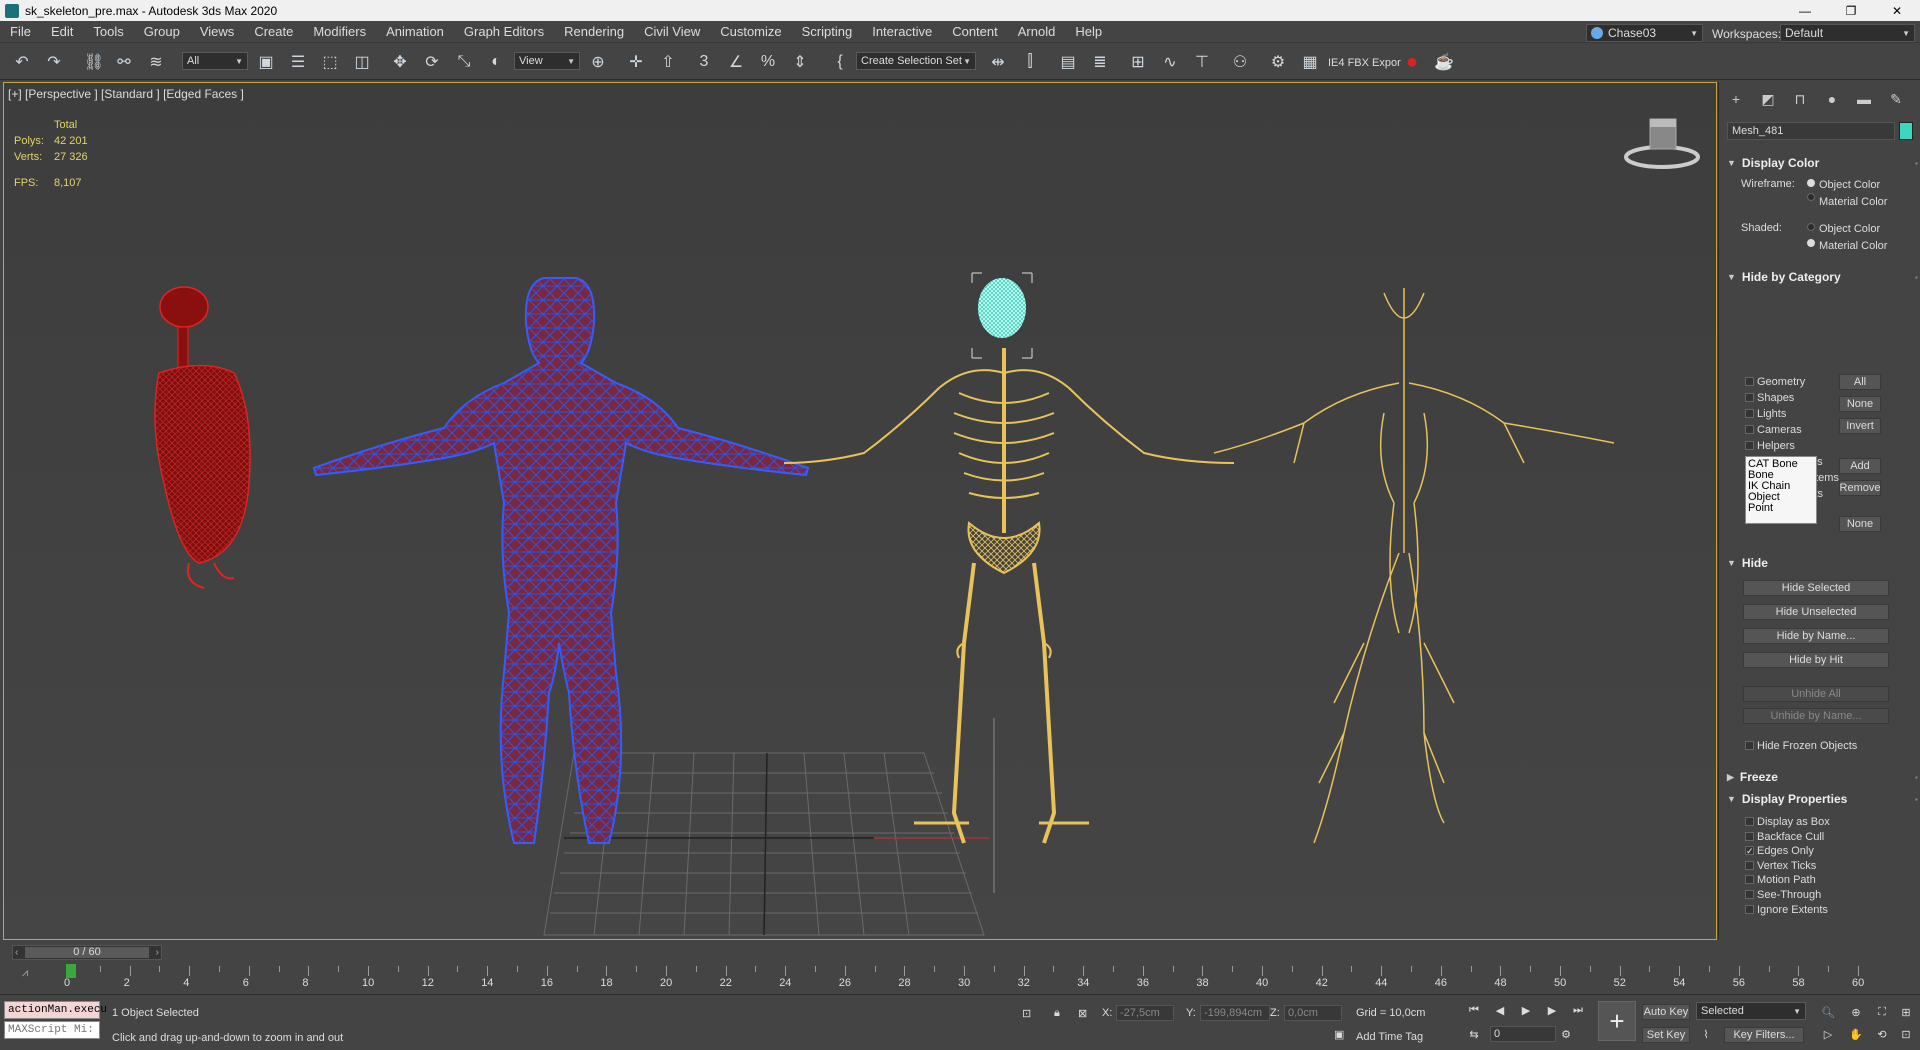  What do you see at coordinates (1828, 1012) in the screenshot?
I see `zoom-icon: 🔍︎` at bounding box center [1828, 1012].